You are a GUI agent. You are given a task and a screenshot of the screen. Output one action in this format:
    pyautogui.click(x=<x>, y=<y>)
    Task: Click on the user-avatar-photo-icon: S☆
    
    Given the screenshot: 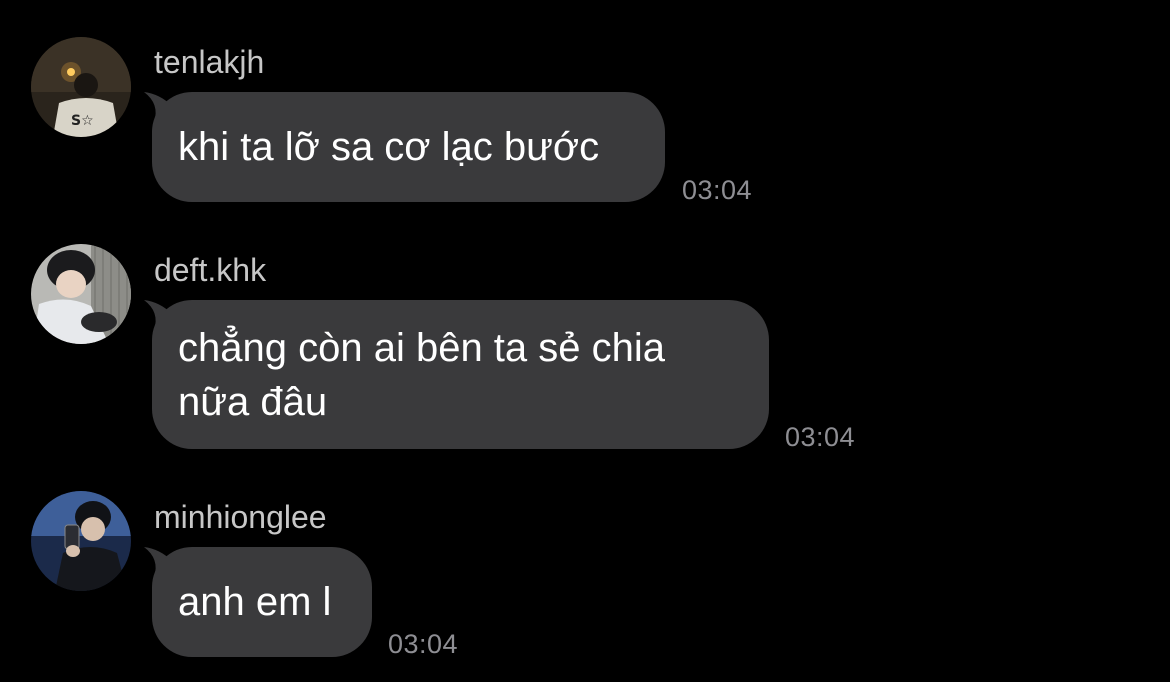 What is the action you would take?
    pyautogui.click(x=81, y=87)
    